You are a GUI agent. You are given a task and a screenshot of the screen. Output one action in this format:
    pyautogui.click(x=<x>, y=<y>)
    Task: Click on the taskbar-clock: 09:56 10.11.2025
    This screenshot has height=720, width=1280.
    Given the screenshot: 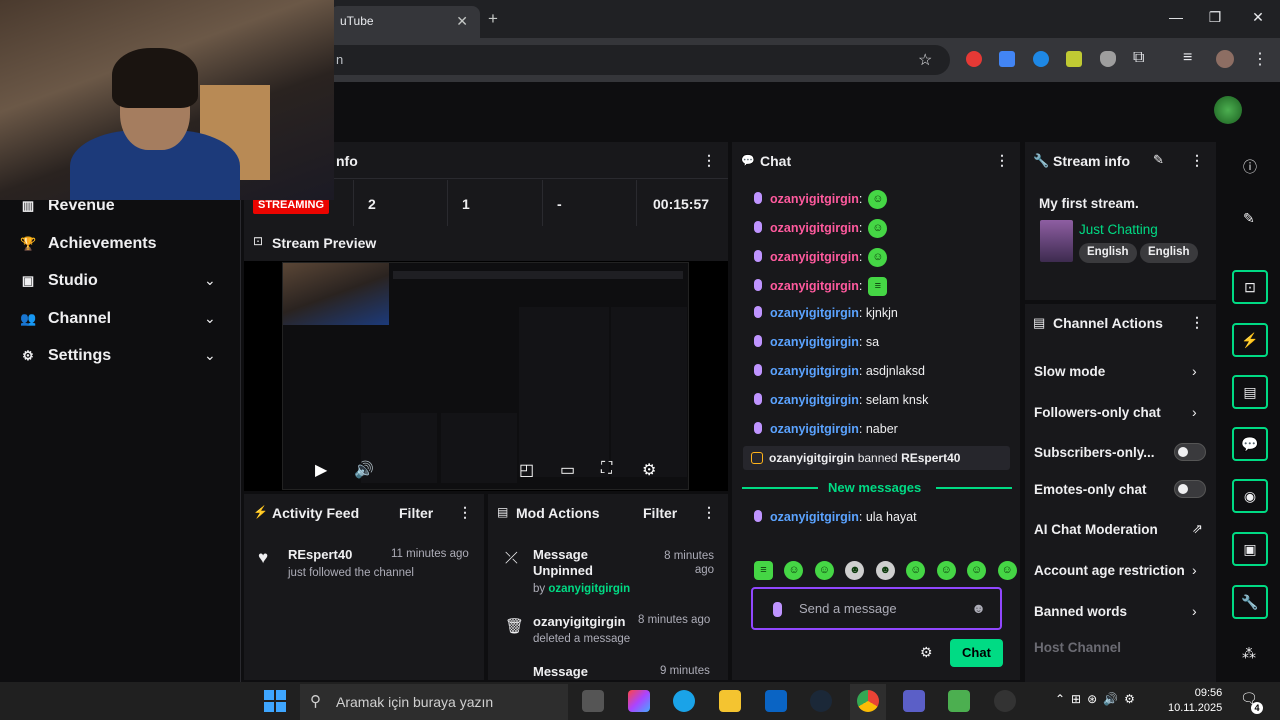 What is the action you would take?
    pyautogui.click(x=1195, y=701)
    